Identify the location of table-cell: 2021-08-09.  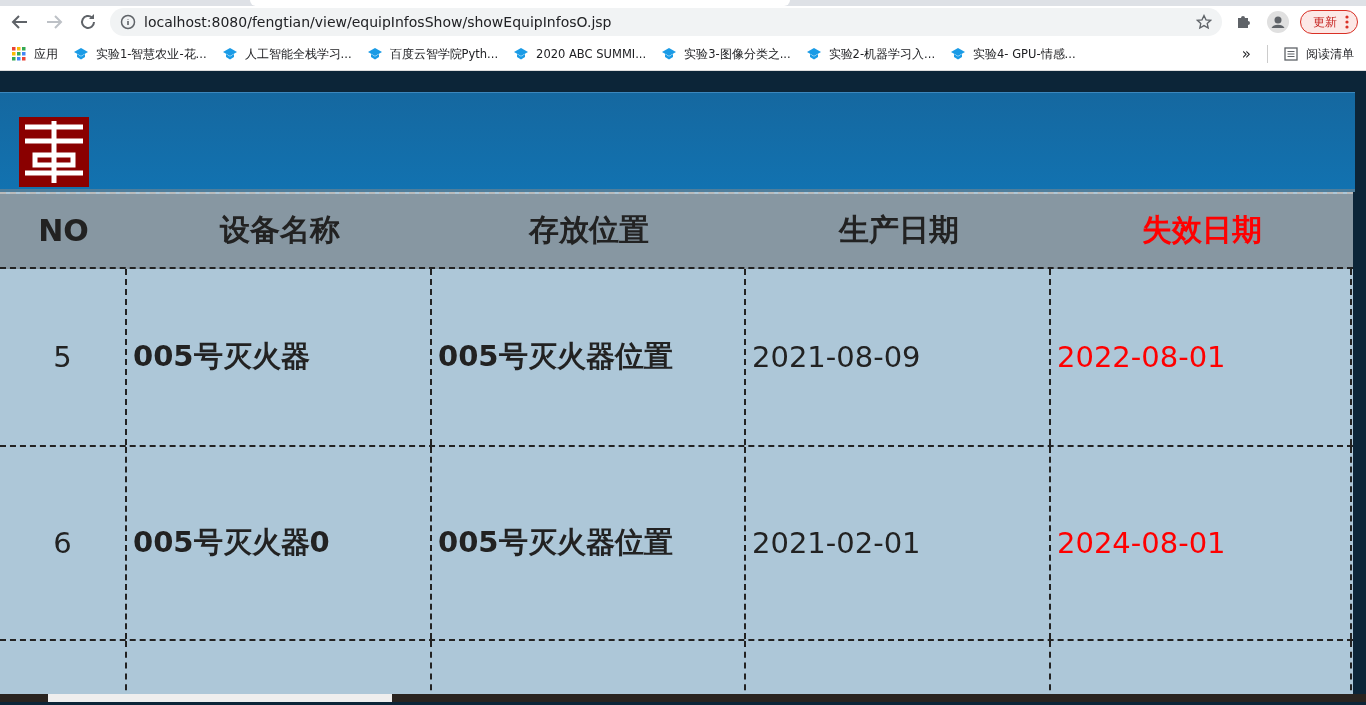
(898, 357).